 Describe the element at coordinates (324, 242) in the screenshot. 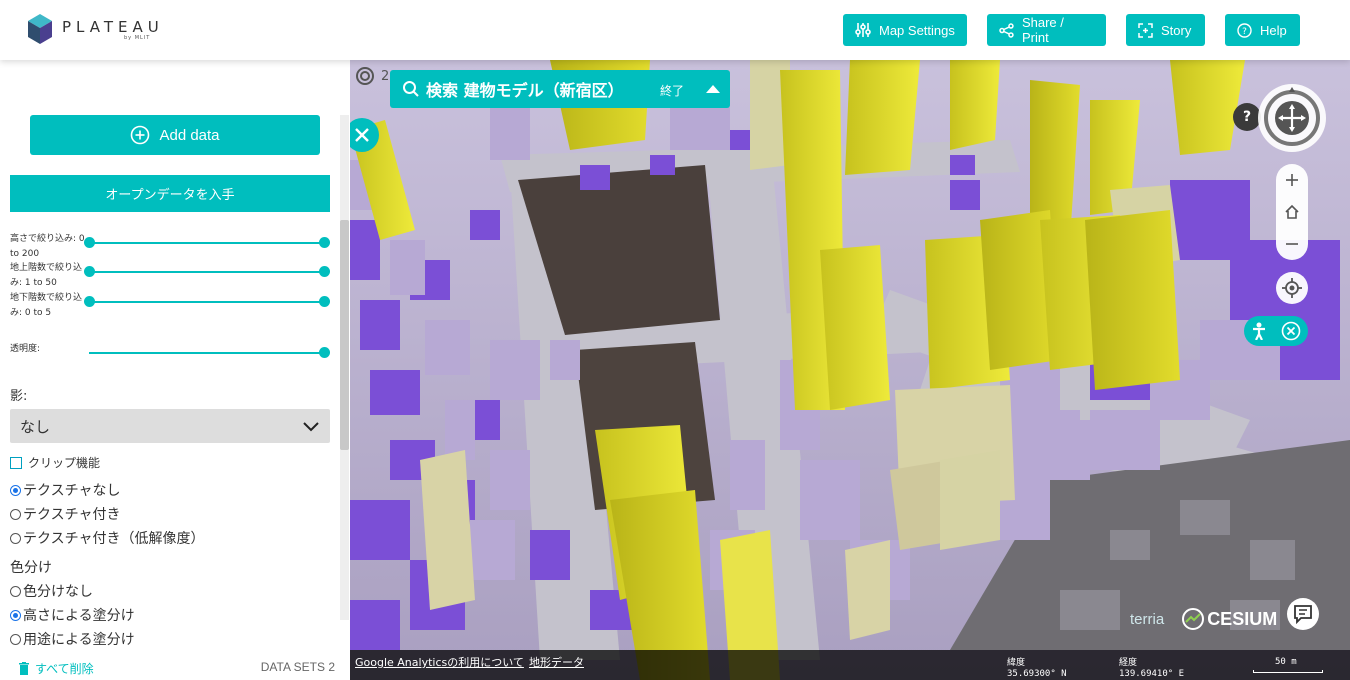

I see `height-filter-max-handle` at that location.